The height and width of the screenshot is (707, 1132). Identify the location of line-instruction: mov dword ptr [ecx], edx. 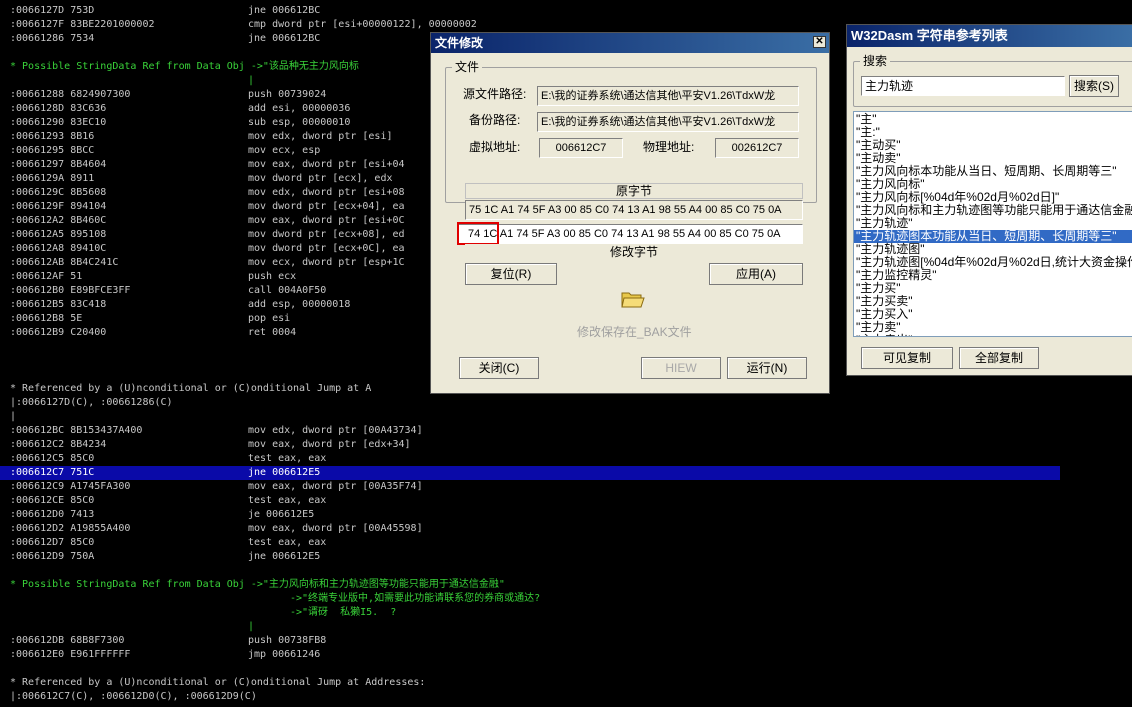
(320, 178).